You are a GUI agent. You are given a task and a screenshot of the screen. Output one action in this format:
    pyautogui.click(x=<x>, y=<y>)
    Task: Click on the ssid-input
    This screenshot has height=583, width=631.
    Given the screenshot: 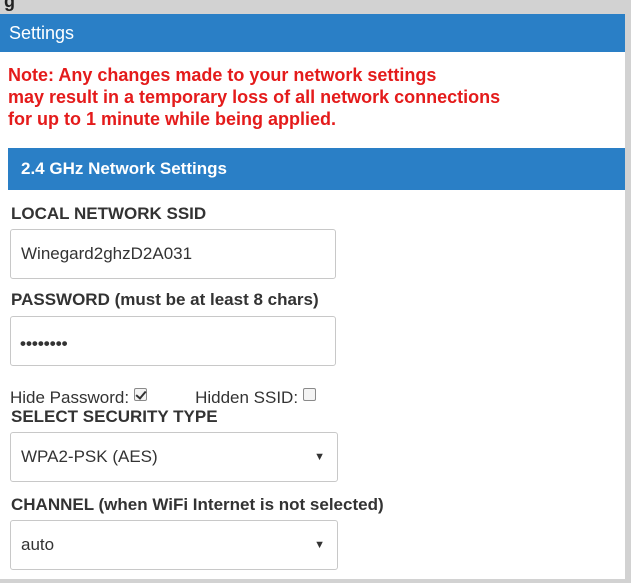 What is the action you would take?
    pyautogui.click(x=173, y=254)
    